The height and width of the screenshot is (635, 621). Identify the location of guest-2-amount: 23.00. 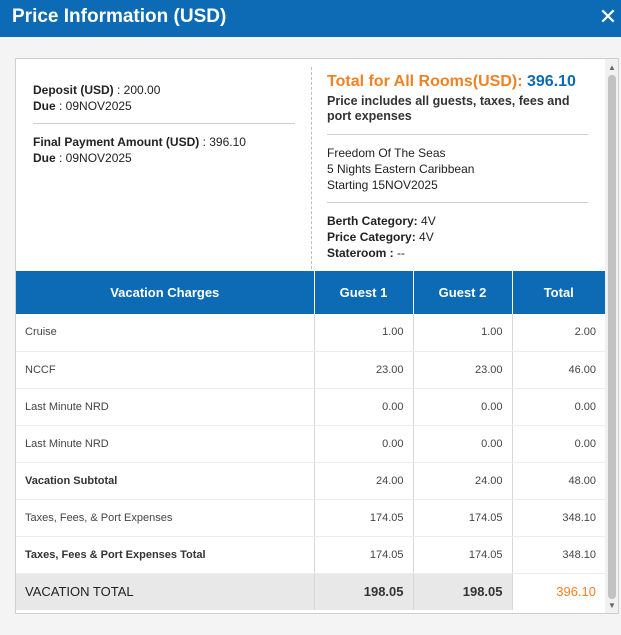
(463, 370).